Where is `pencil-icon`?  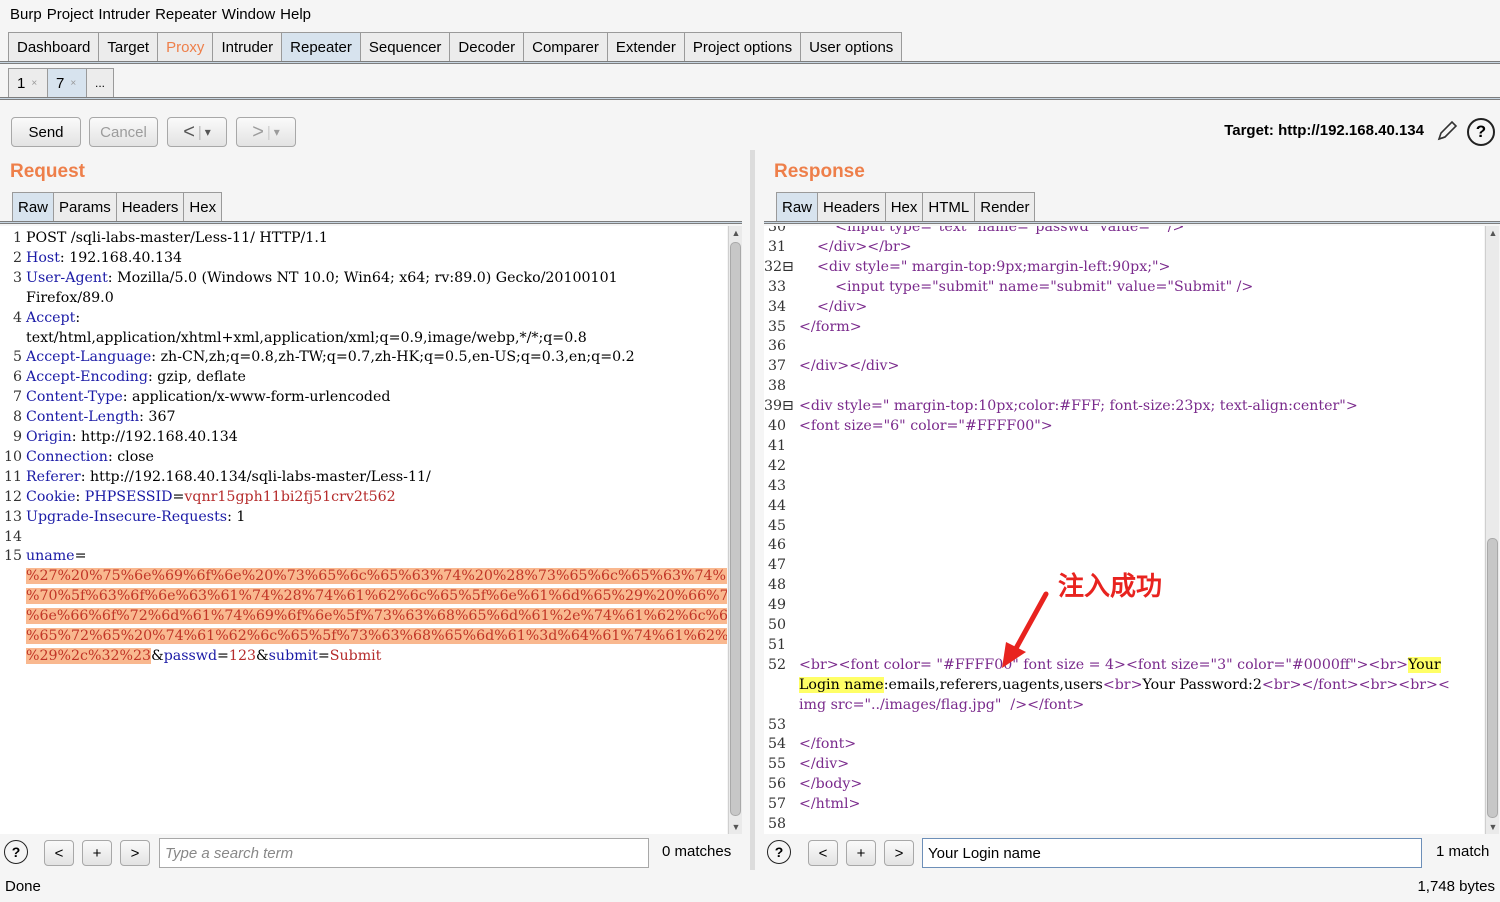
pencil-icon is located at coordinates (1447, 131).